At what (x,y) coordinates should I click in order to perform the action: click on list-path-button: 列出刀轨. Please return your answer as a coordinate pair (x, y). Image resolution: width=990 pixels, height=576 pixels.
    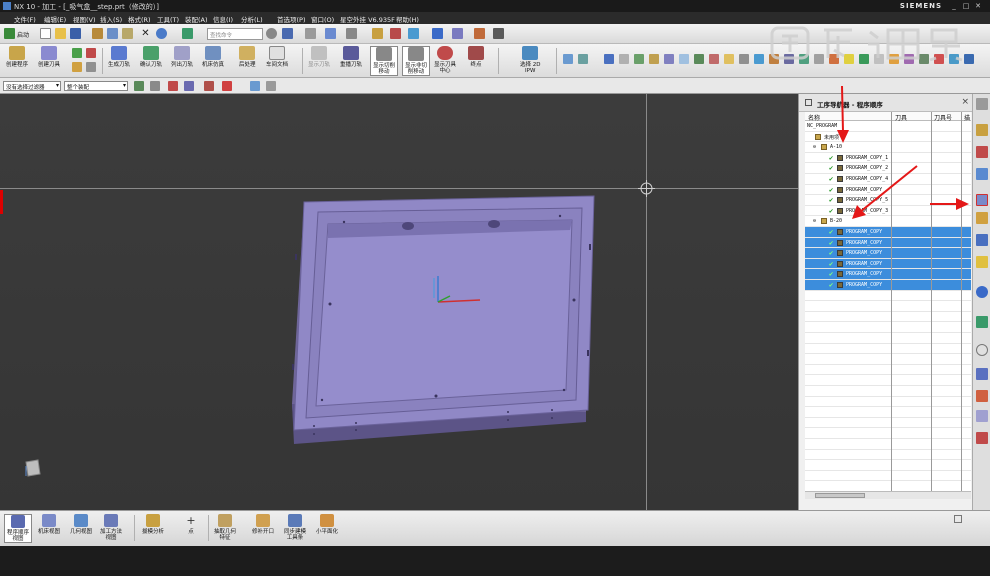
    Looking at the image, I should click on (182, 57).